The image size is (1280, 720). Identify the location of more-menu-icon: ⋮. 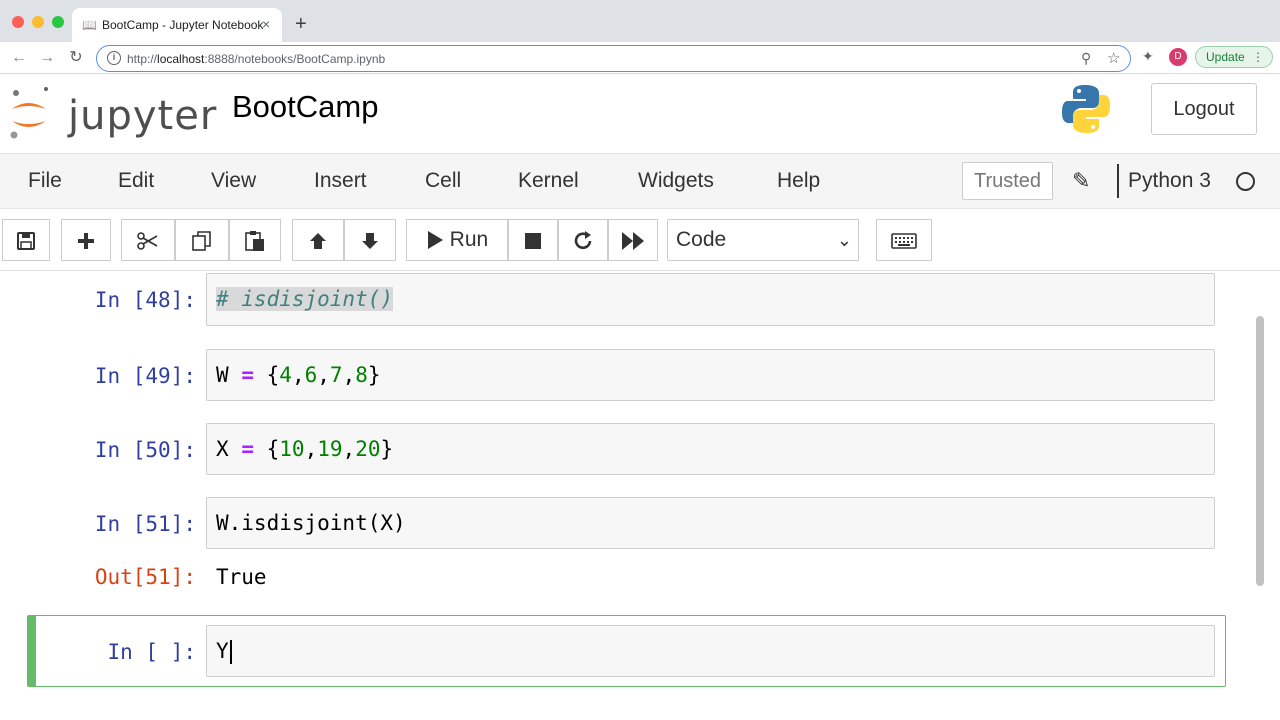
(1258, 57).